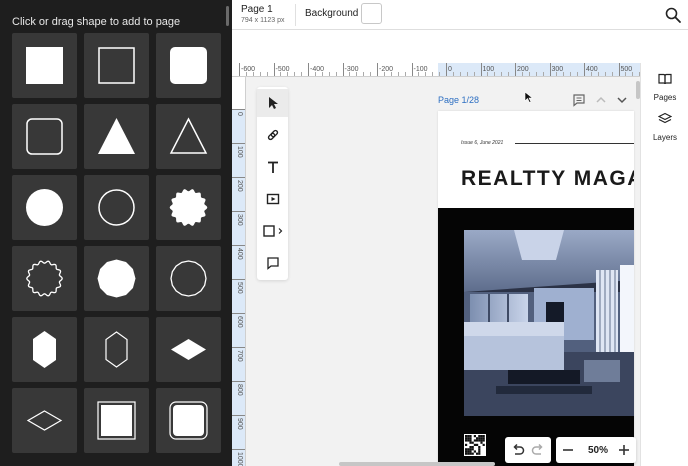 The image size is (688, 466). What do you see at coordinates (239, 459) in the screenshot?
I see `ruler-label: 1000` at bounding box center [239, 459].